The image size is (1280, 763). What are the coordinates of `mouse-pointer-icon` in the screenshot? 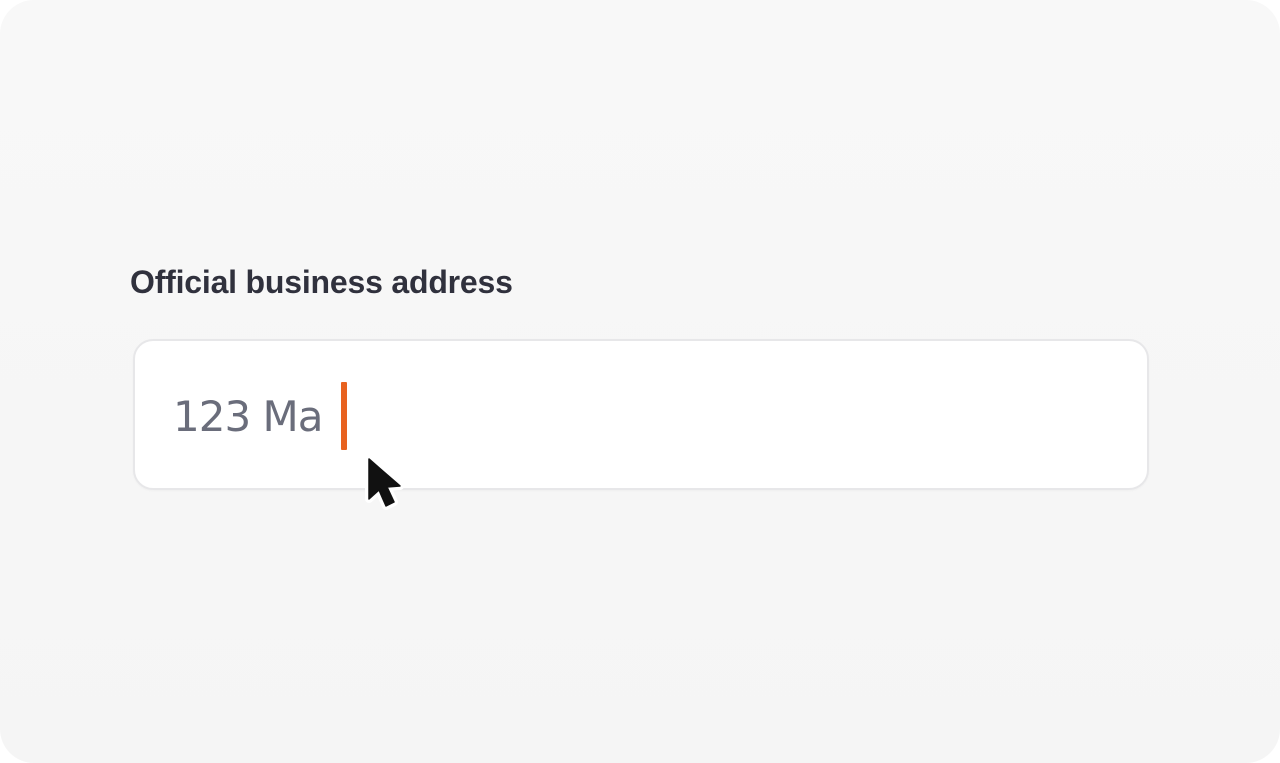 It's located at (384, 483).